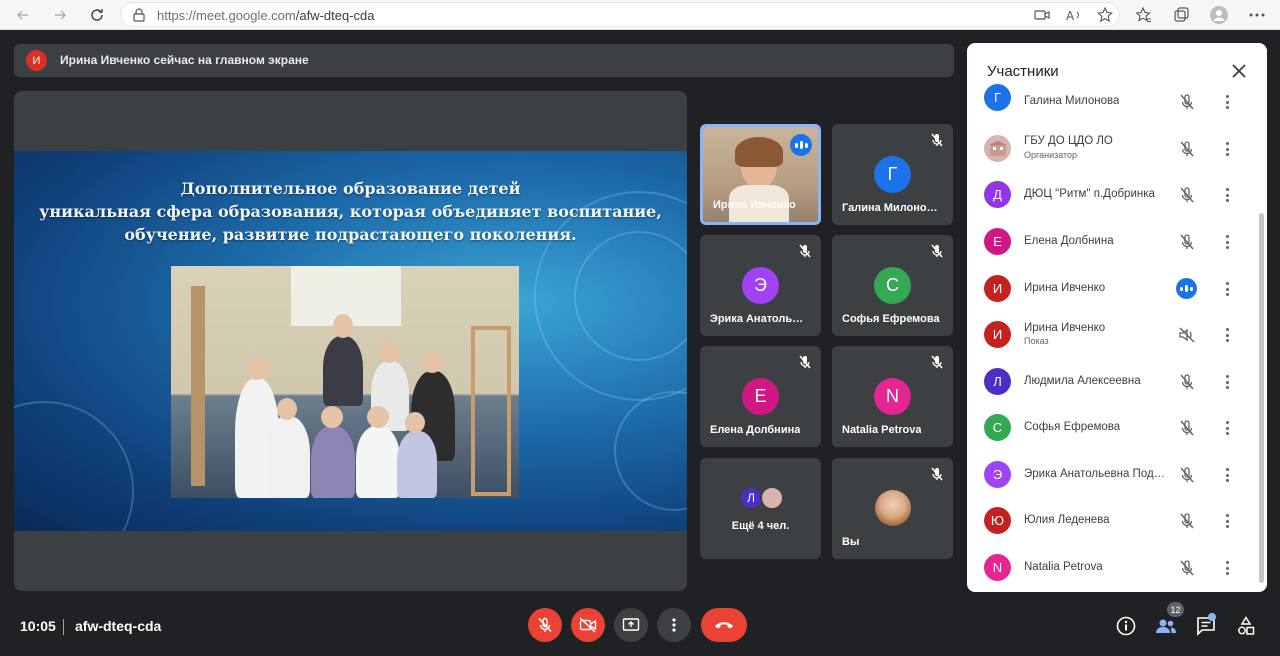 This screenshot has width=1280, height=656. I want to click on activities-button, so click(1246, 626).